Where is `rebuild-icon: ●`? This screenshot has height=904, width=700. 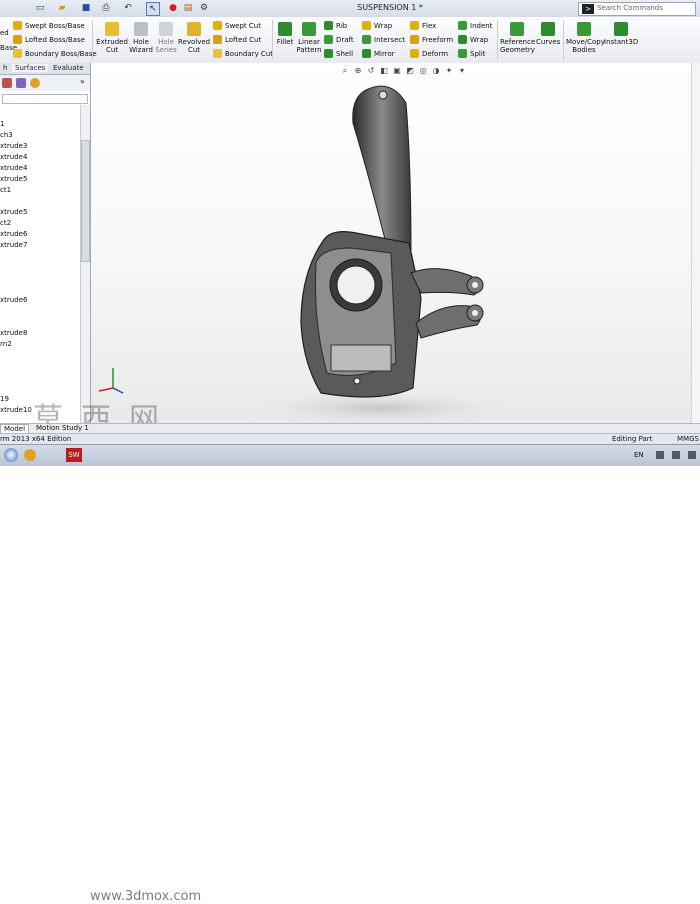 rebuild-icon: ● is located at coordinates (173, 8).